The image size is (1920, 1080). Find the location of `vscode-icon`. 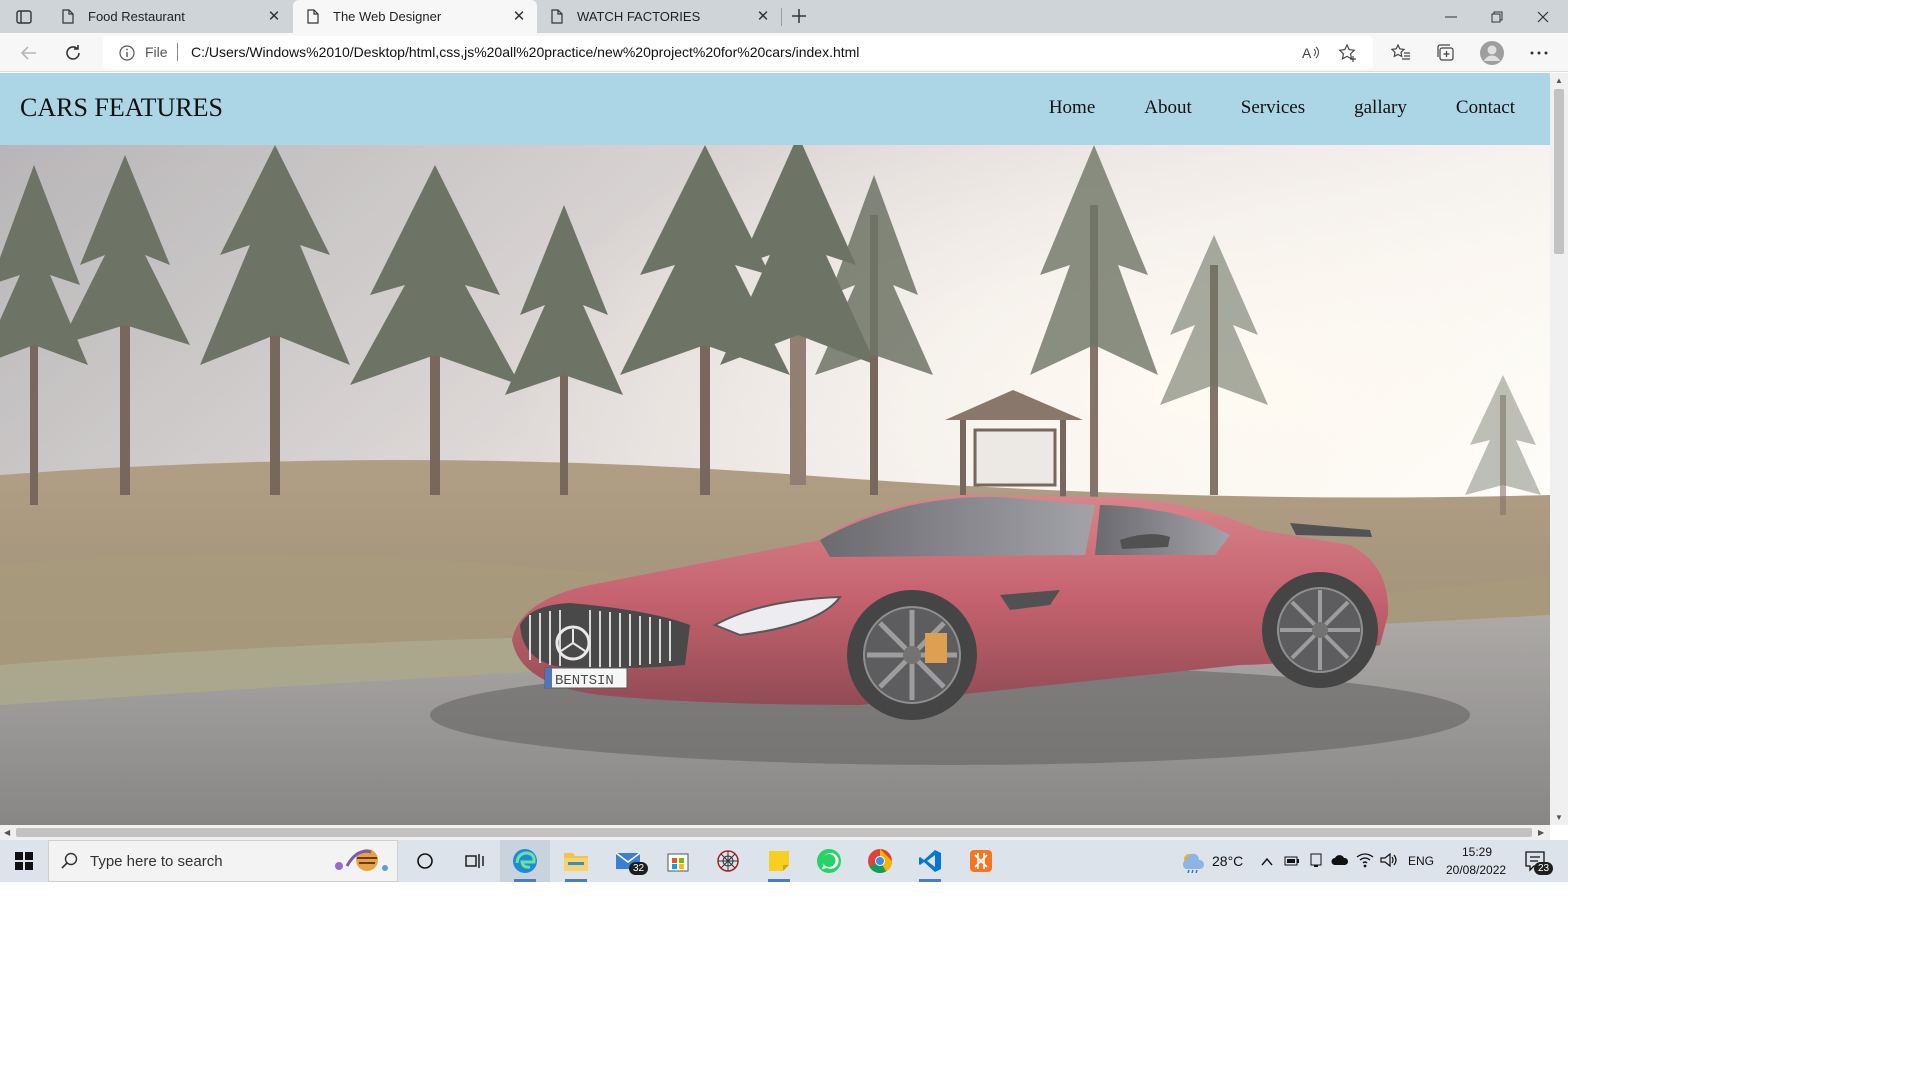

vscode-icon is located at coordinates (930, 861).